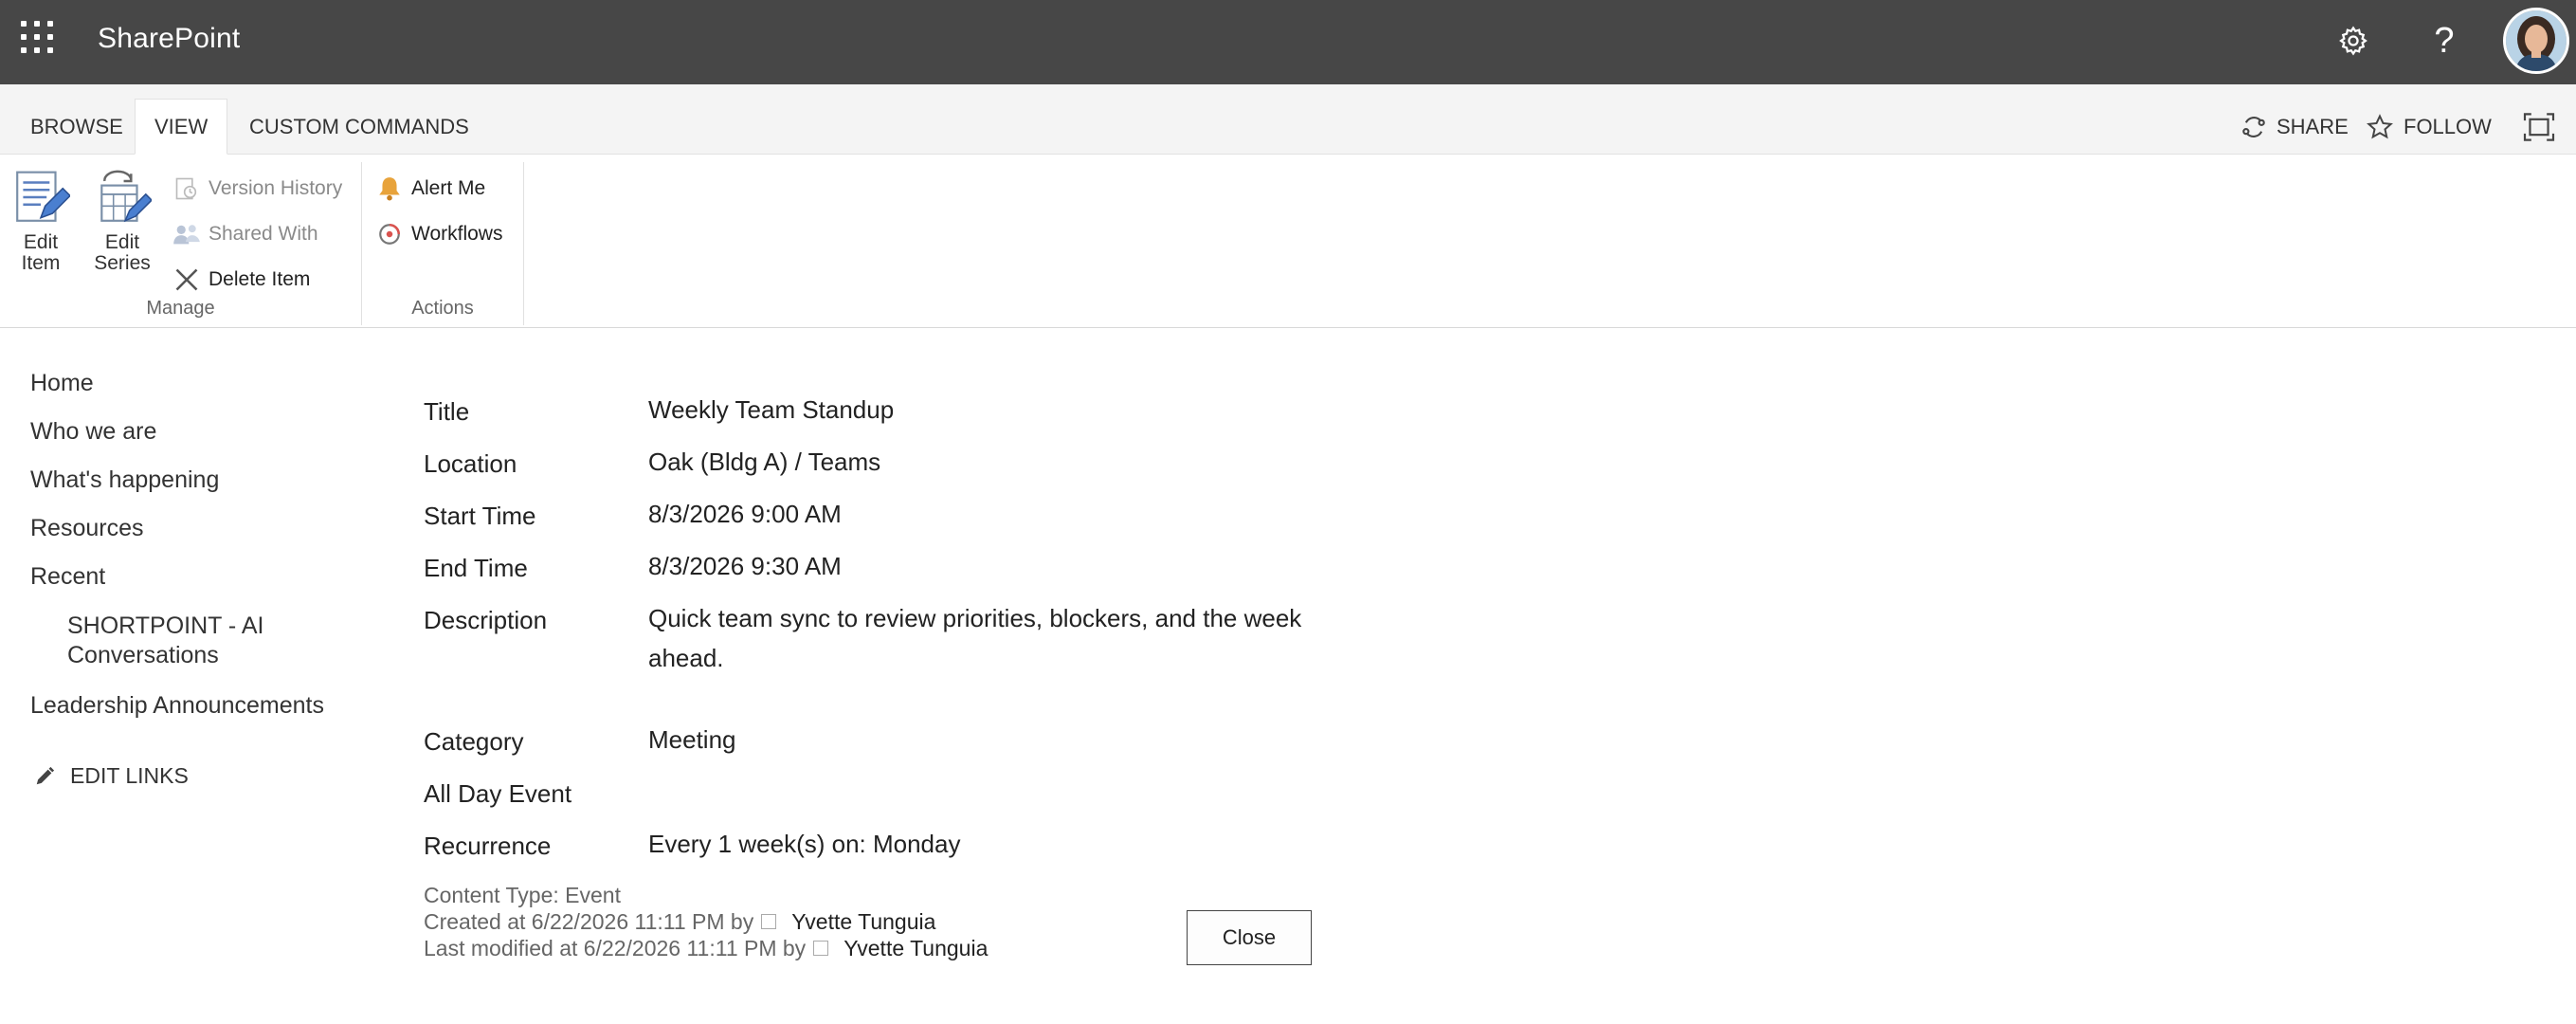 This screenshot has width=2576, height=1024. Describe the element at coordinates (916, 948) in the screenshot. I see `modified-by-user-link: Yvette Tunguia` at that location.